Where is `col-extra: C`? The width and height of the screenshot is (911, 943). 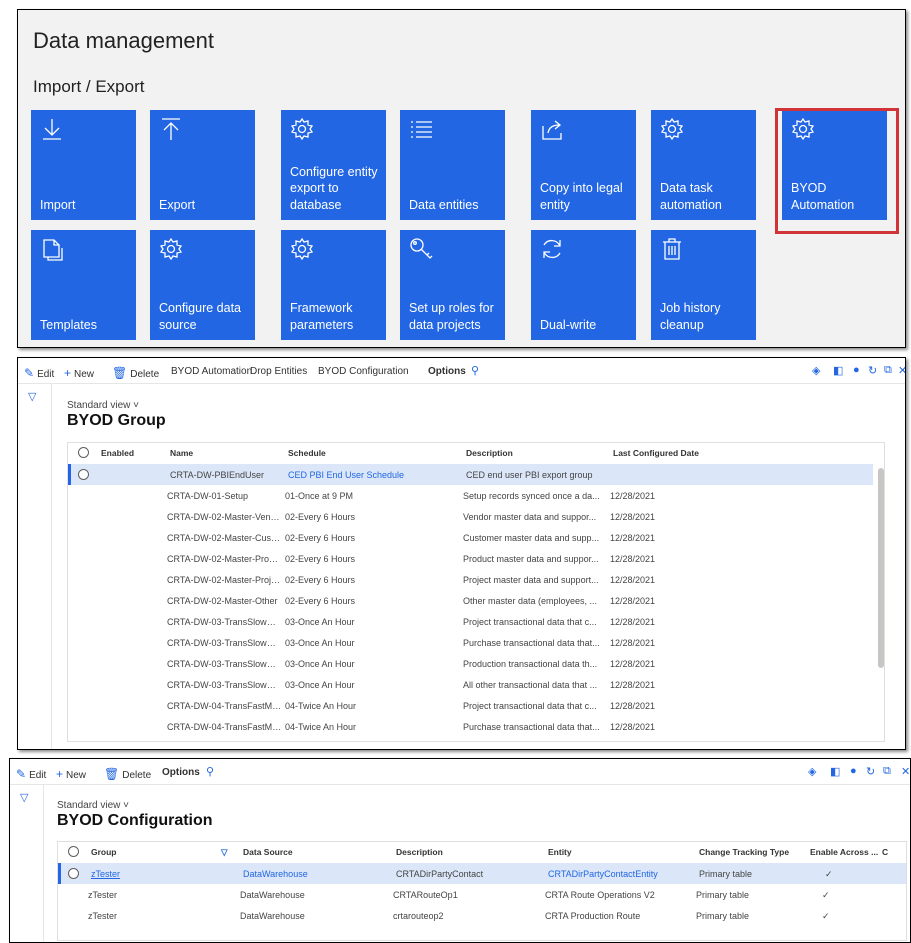
col-extra: C is located at coordinates (885, 852).